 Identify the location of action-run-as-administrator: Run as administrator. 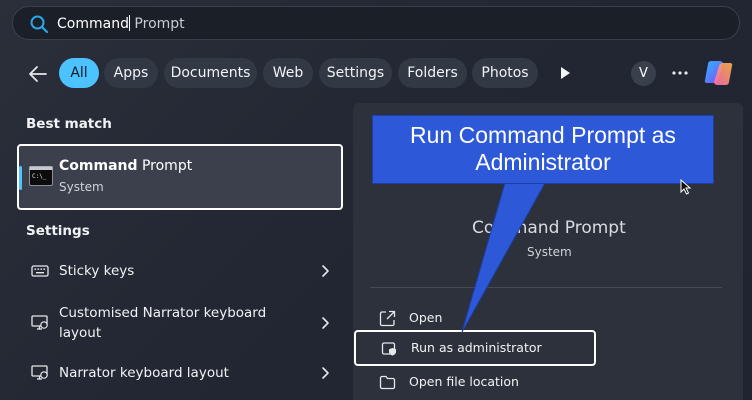
(475, 348).